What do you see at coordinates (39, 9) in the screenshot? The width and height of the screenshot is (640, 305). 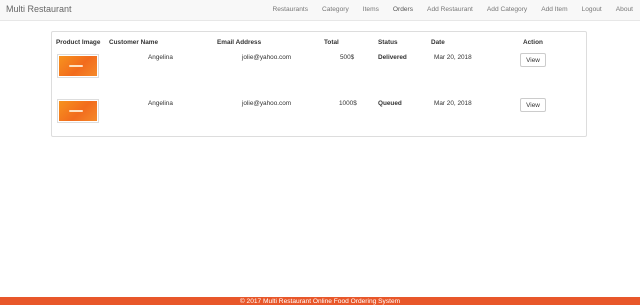 I see `brand-link: Multi Restaurant` at bounding box center [39, 9].